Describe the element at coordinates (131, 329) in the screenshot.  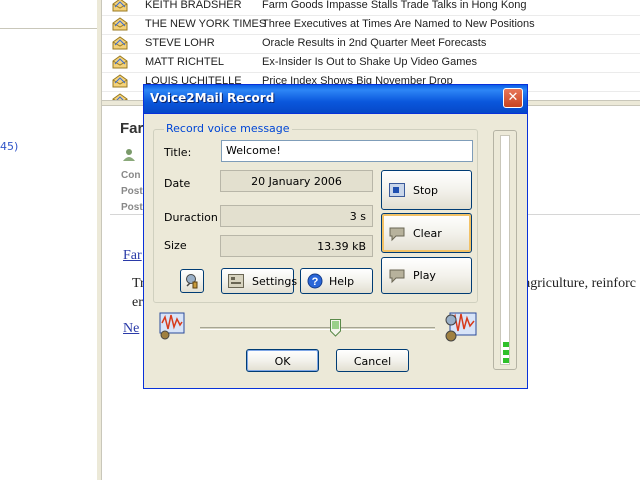
I see `article-link-more: Ne` at that location.